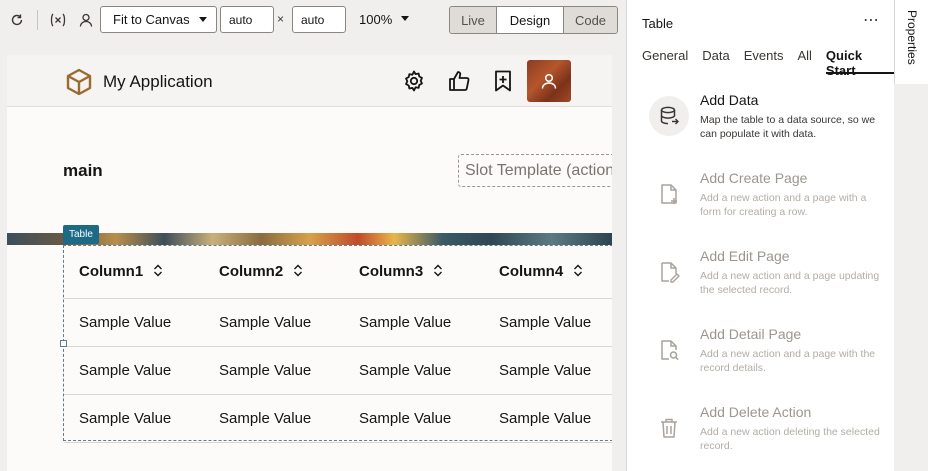  Describe the element at coordinates (37, 20) in the screenshot. I see `toolbar-divider` at that location.